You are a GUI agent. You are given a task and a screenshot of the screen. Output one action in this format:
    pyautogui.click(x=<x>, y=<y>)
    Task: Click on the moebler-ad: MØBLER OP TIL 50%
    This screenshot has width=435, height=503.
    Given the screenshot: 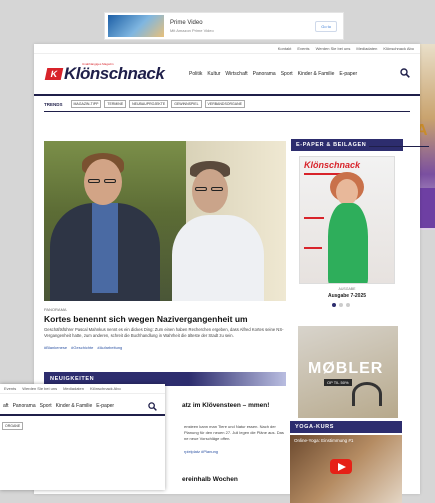 What is the action you would take?
    pyautogui.click(x=348, y=372)
    